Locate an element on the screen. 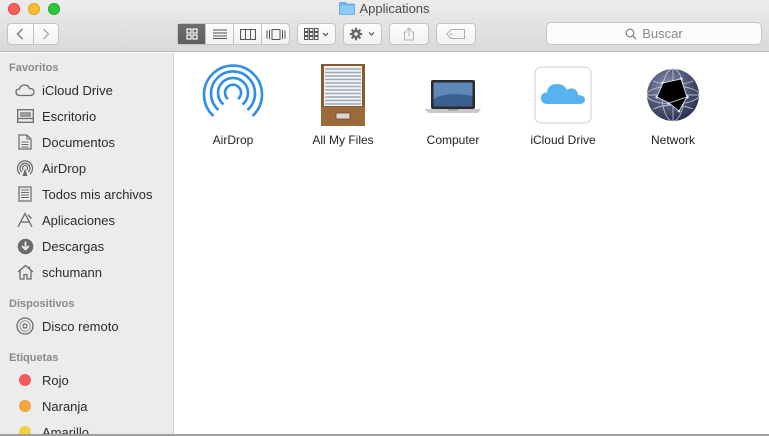 Image resolution: width=769 pixels, height=436 pixels. laptop-icon is located at coordinates (453, 96).